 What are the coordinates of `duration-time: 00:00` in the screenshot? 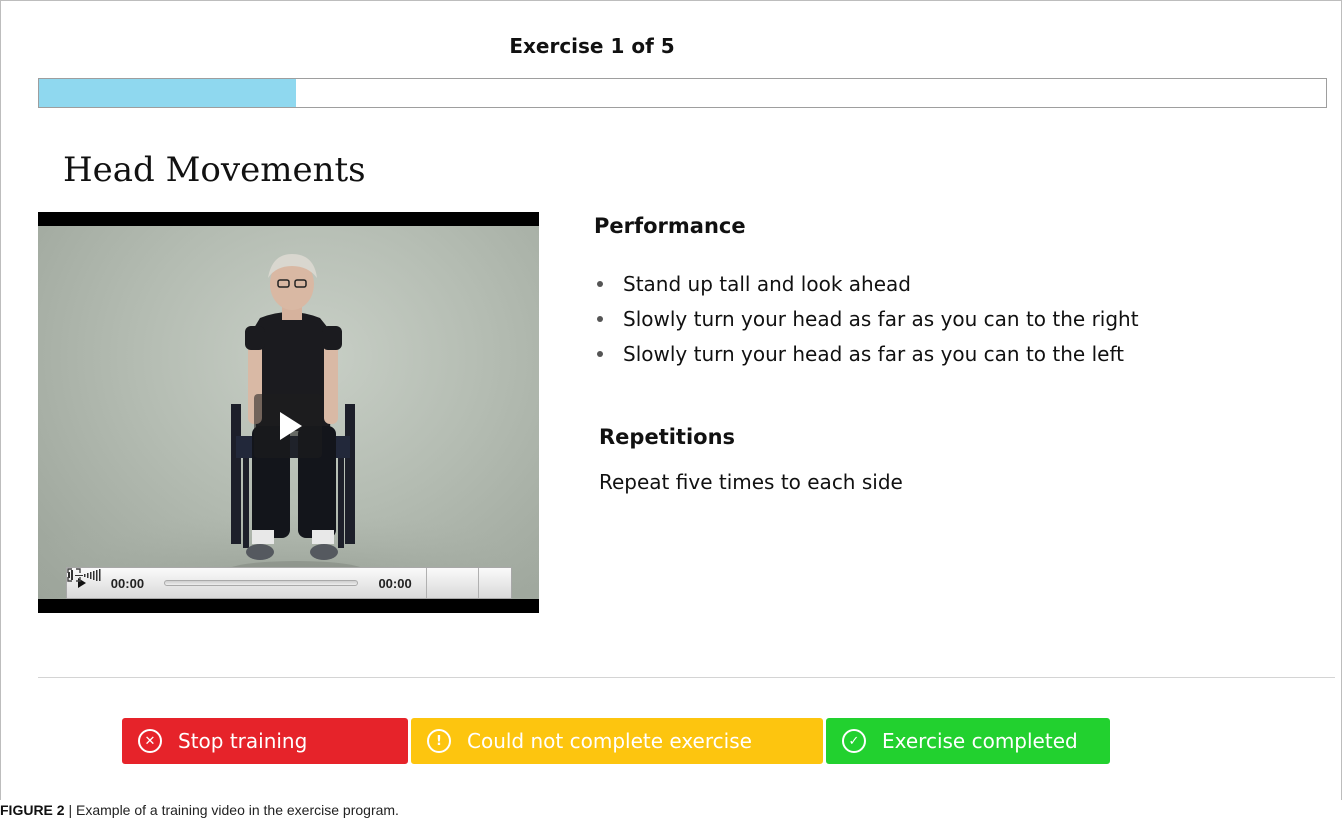 It's located at (395, 583).